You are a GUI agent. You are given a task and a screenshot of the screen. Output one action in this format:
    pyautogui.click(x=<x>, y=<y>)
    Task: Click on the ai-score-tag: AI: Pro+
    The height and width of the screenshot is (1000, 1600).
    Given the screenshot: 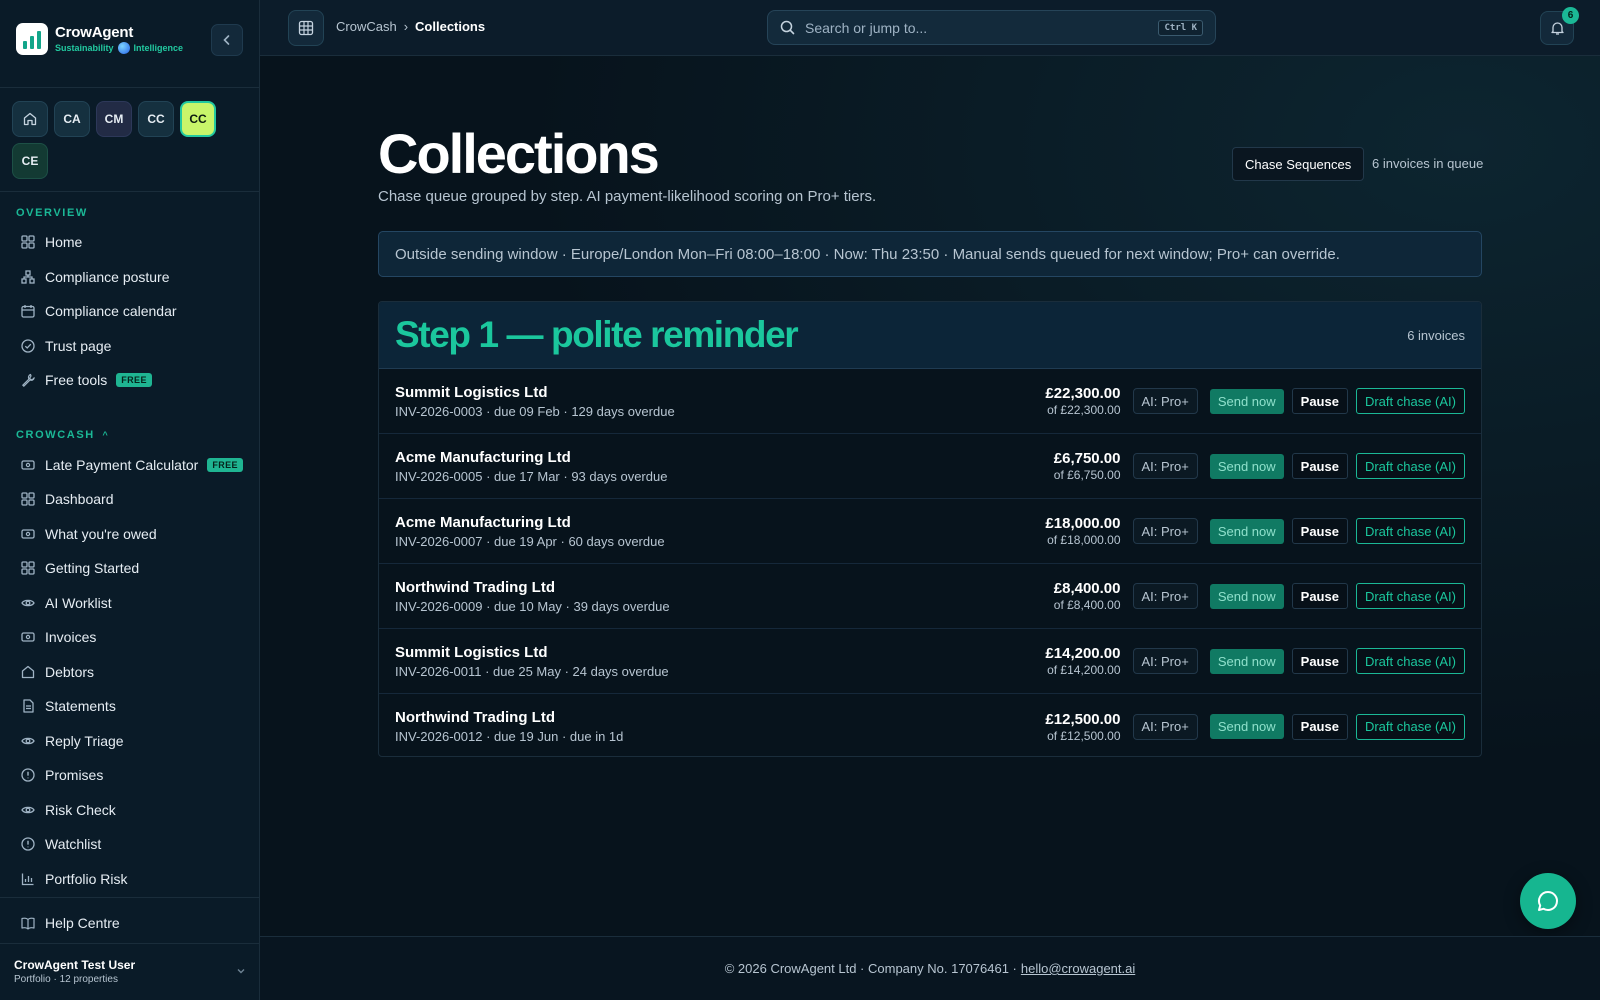 What is the action you would take?
    pyautogui.click(x=1165, y=661)
    